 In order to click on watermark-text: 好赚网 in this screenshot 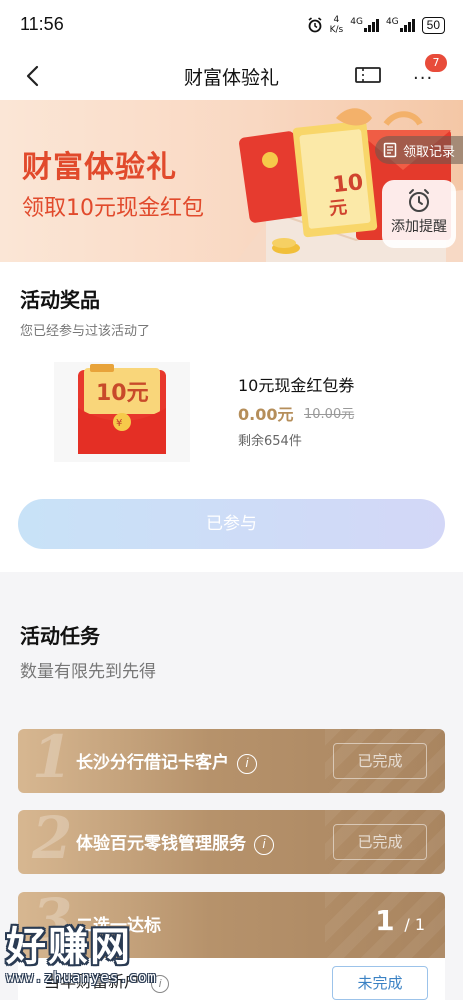, I will do `click(69, 947)`.